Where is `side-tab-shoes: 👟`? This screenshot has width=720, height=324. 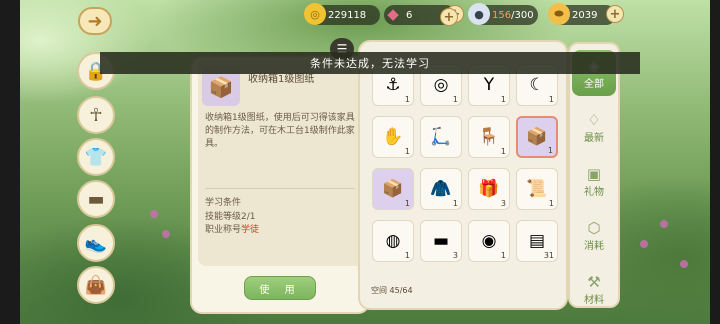
side-tab-shoes: 👟 is located at coordinates (96, 243).